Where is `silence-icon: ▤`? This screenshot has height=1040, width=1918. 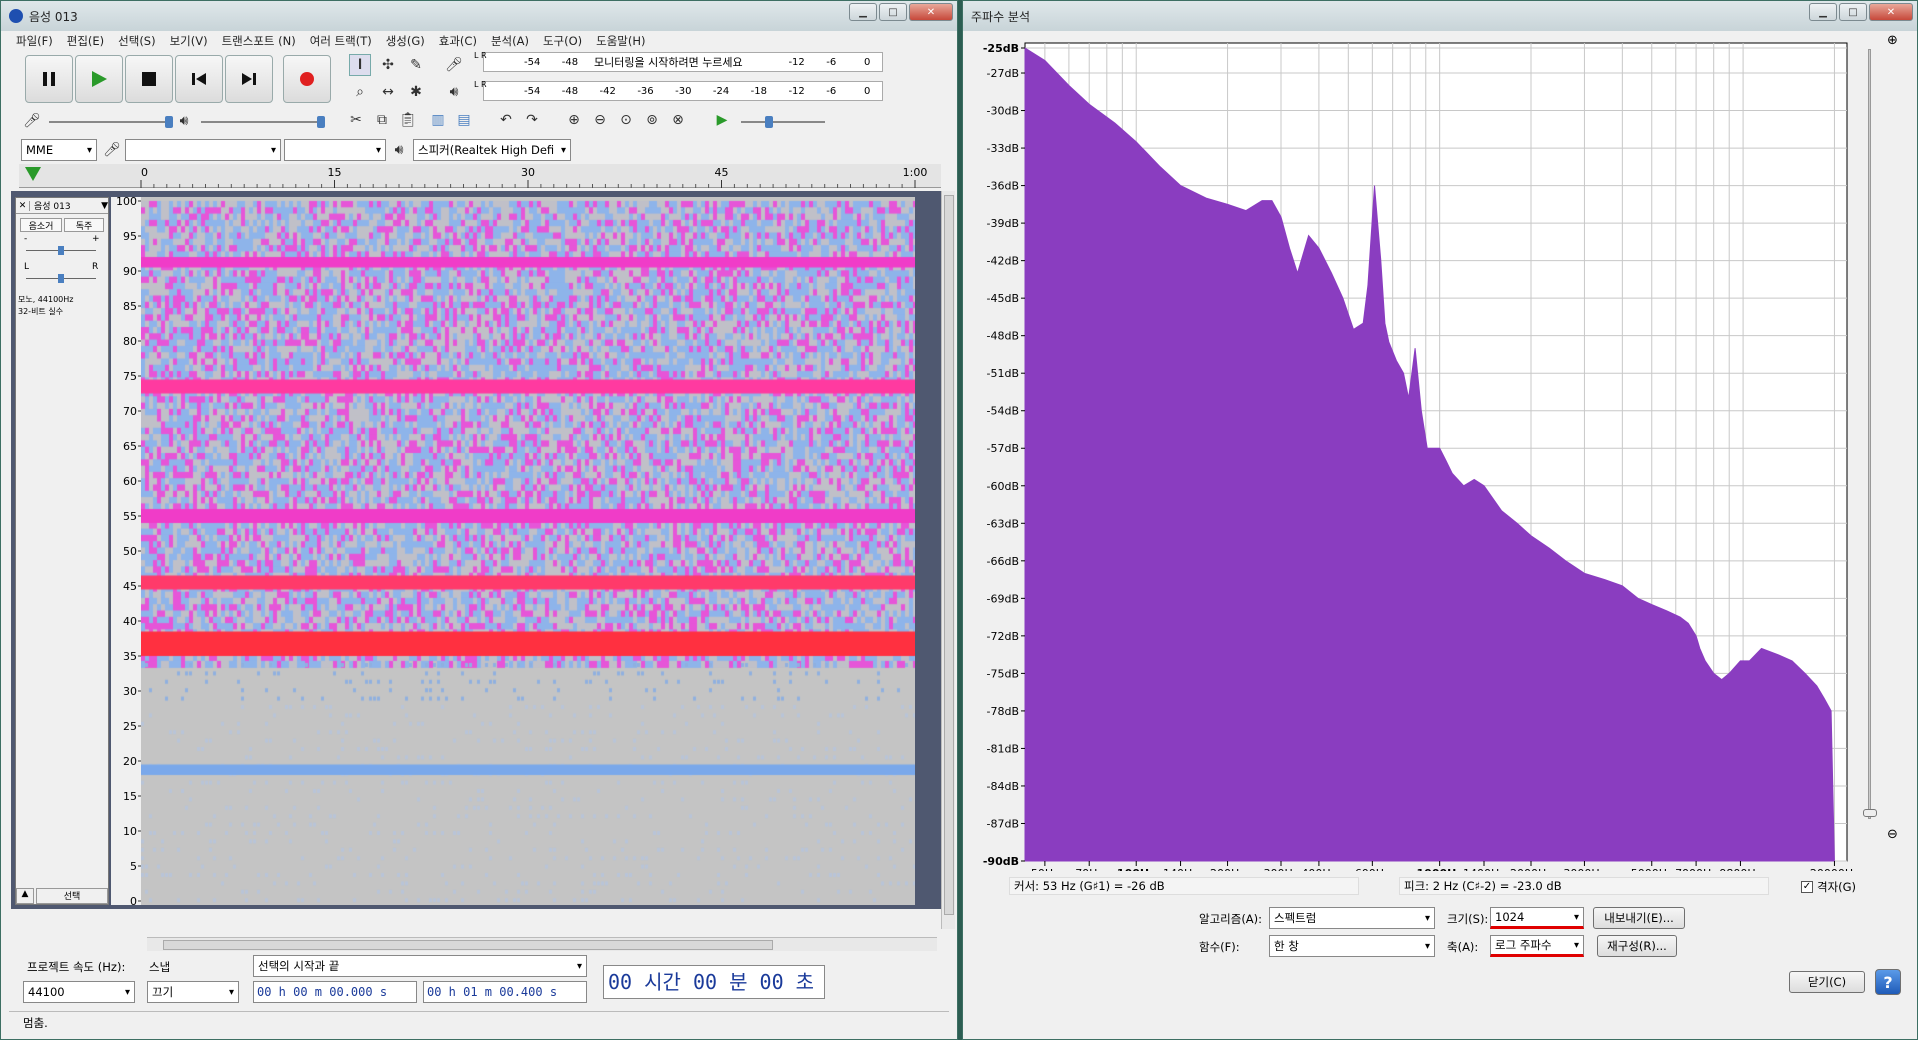
silence-icon: ▤ is located at coordinates (464, 120).